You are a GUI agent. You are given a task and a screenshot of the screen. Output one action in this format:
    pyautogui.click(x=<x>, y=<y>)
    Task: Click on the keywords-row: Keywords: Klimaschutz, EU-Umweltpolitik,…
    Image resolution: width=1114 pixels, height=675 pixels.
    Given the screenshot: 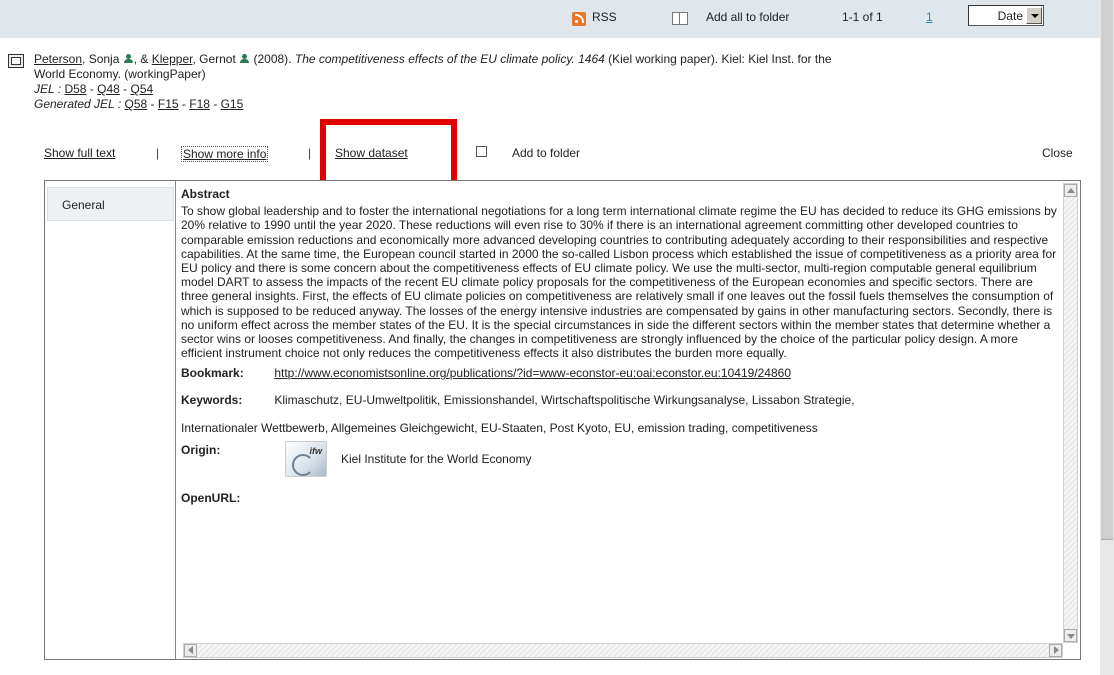 What is the action you would take?
    pyautogui.click(x=621, y=400)
    